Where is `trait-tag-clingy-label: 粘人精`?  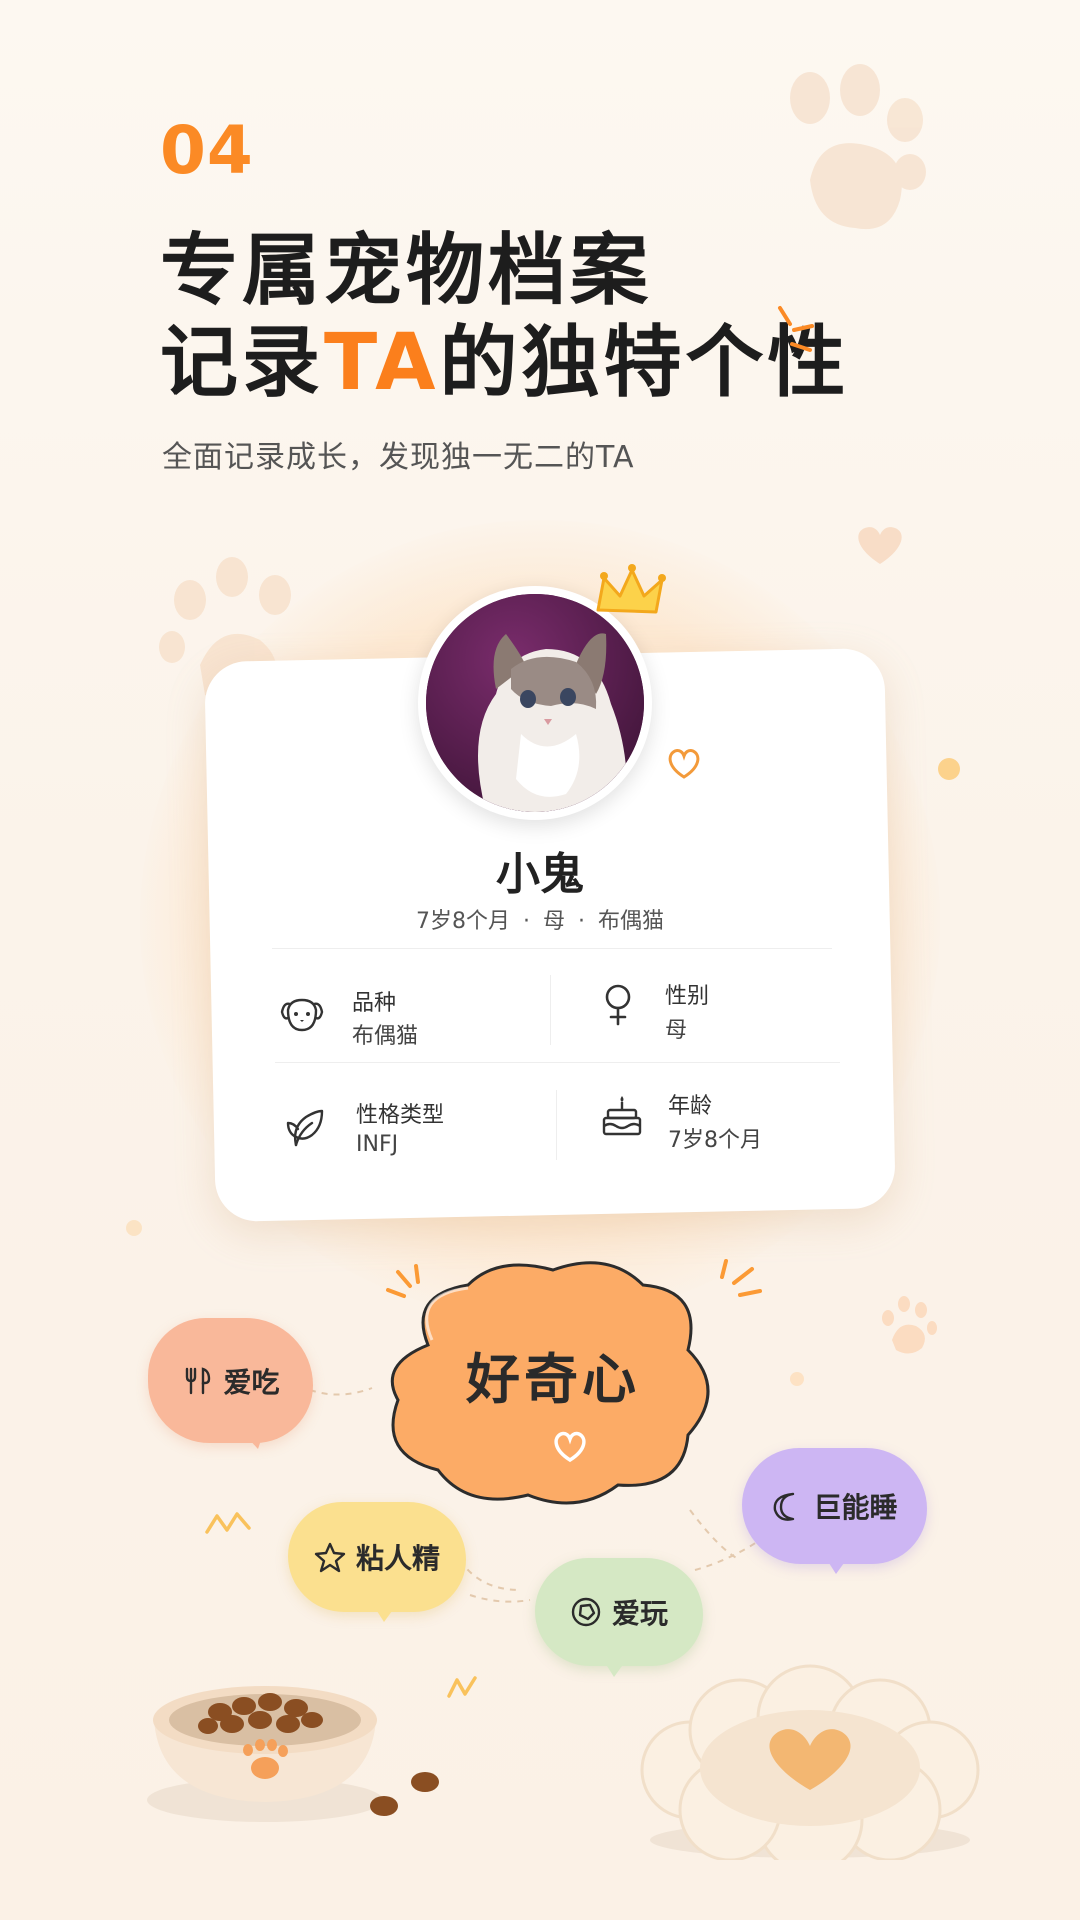 trait-tag-clingy-label: 粘人精 is located at coordinates (397, 1558).